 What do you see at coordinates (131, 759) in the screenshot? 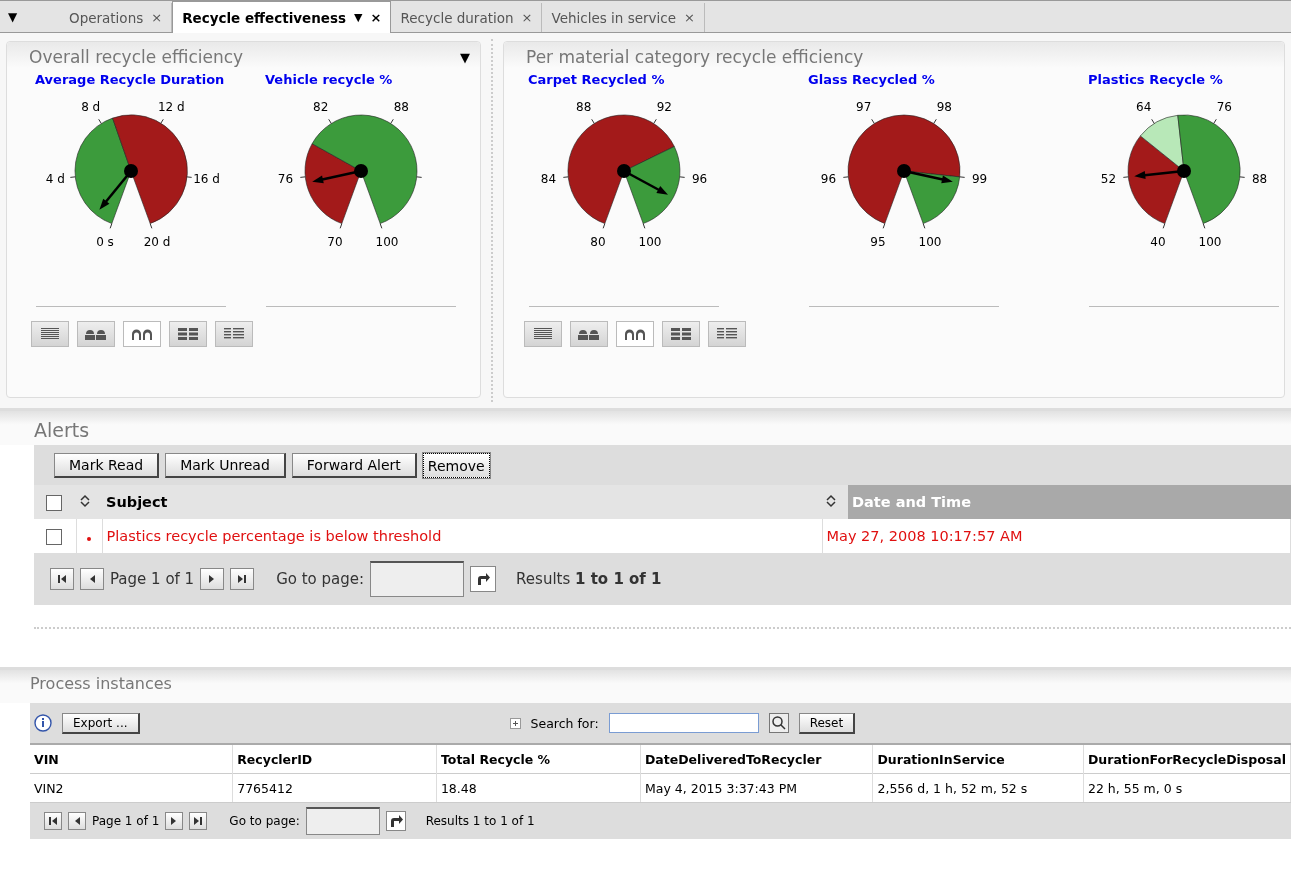
I see `column-header: VIN` at bounding box center [131, 759].